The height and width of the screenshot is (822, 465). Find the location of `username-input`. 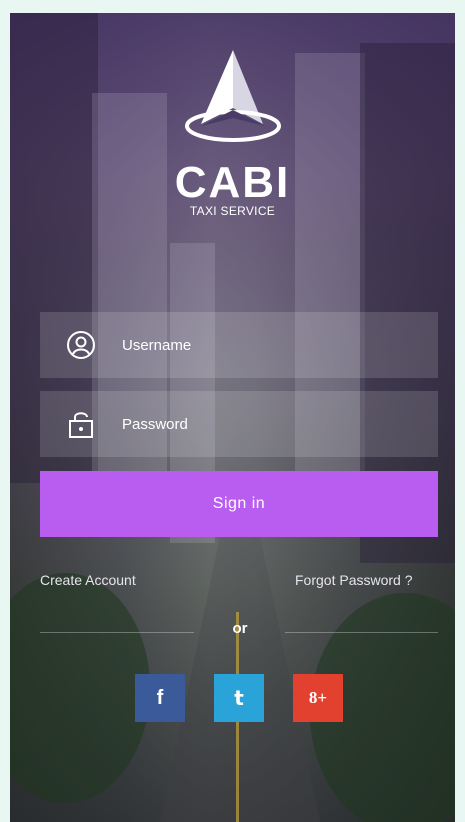

username-input is located at coordinates (267, 345).